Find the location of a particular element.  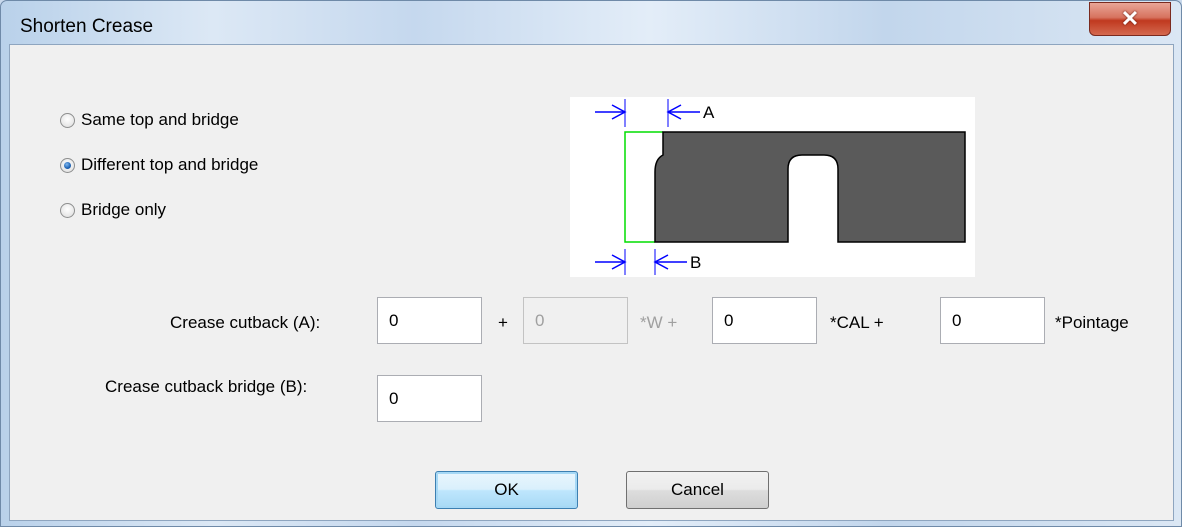

radio-button-selected-icon is located at coordinates (67, 165).